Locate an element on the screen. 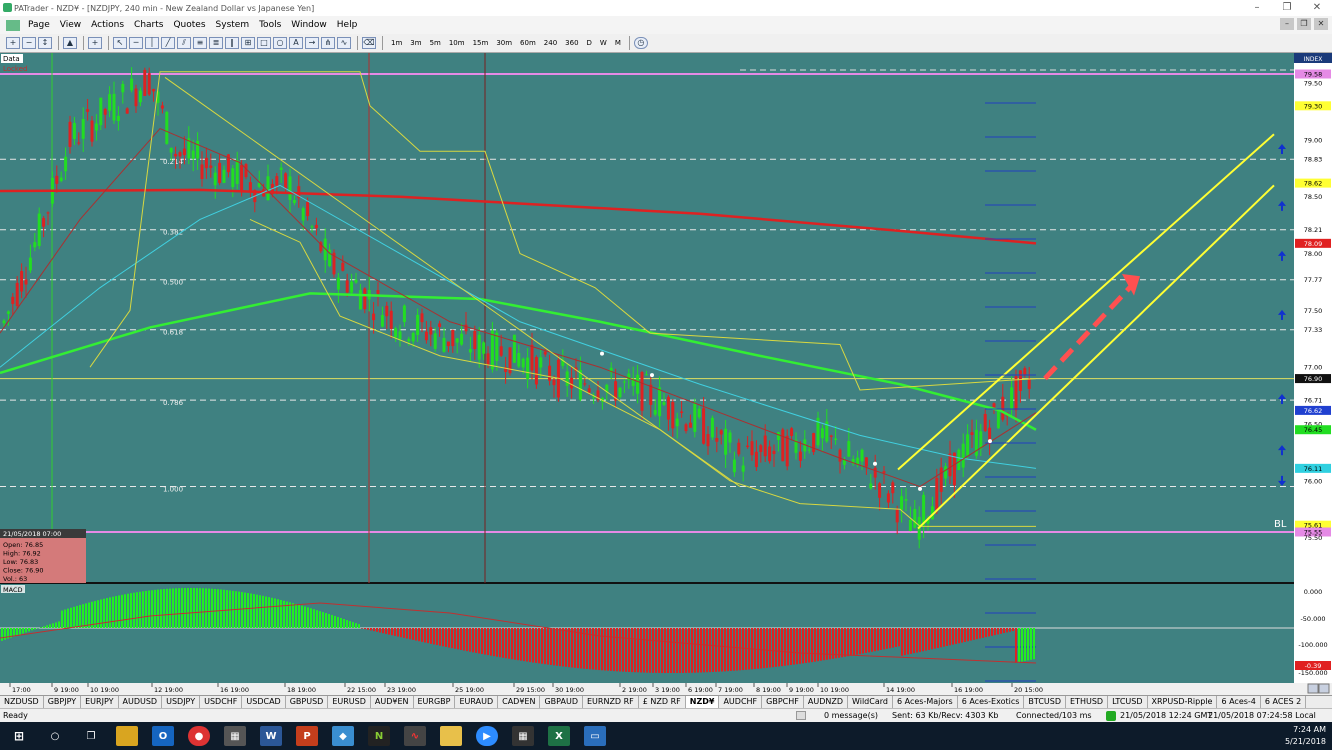  fibonacci-icon: ≡ is located at coordinates (200, 43).